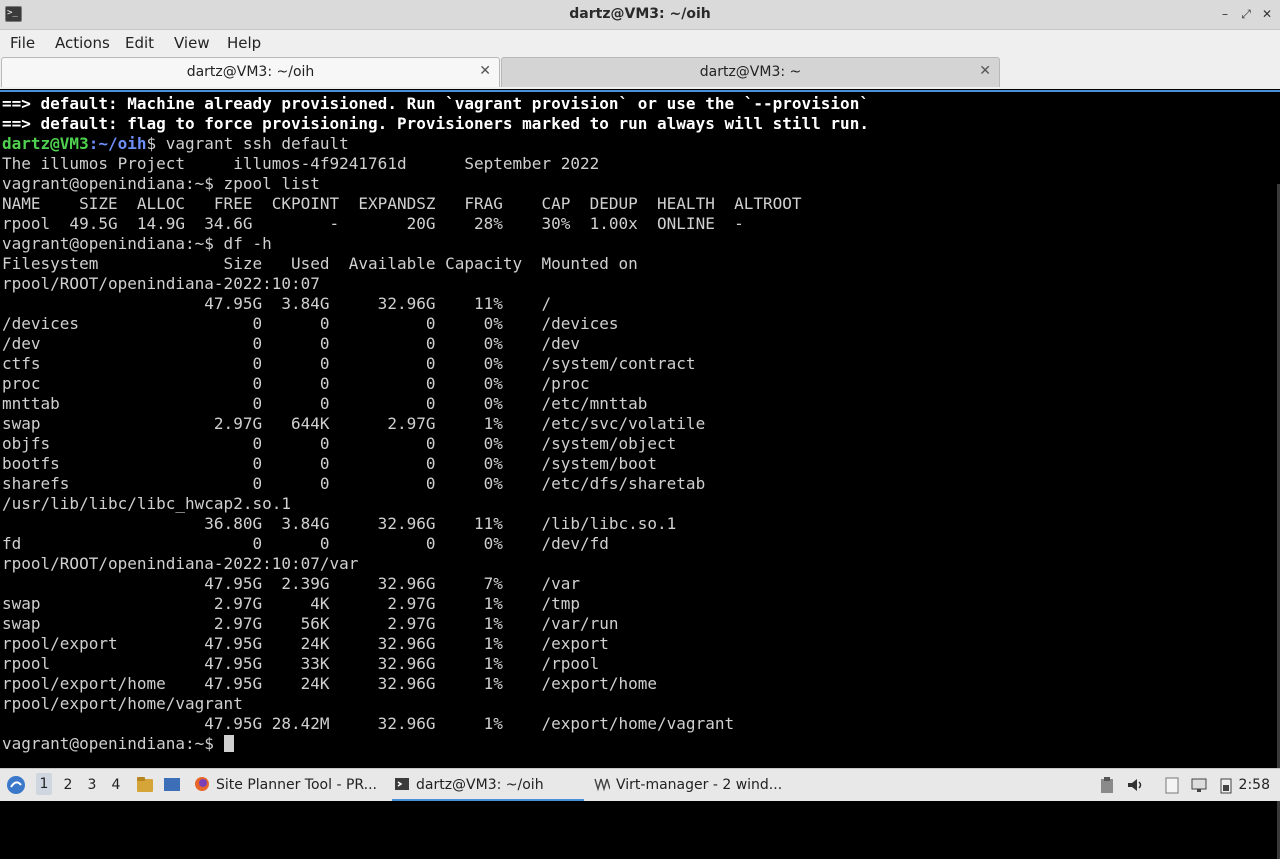 This screenshot has height=859, width=1280. I want to click on minimize-icon: –, so click(1225, 14).